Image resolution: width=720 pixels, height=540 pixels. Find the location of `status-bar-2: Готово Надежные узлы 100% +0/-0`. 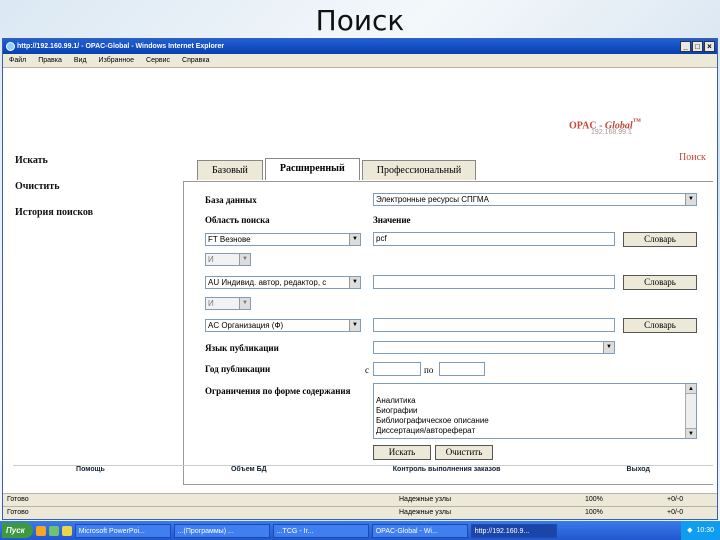

status-bar-2: Готово Надежные узлы 100% +0/-0 is located at coordinates (360, 512).